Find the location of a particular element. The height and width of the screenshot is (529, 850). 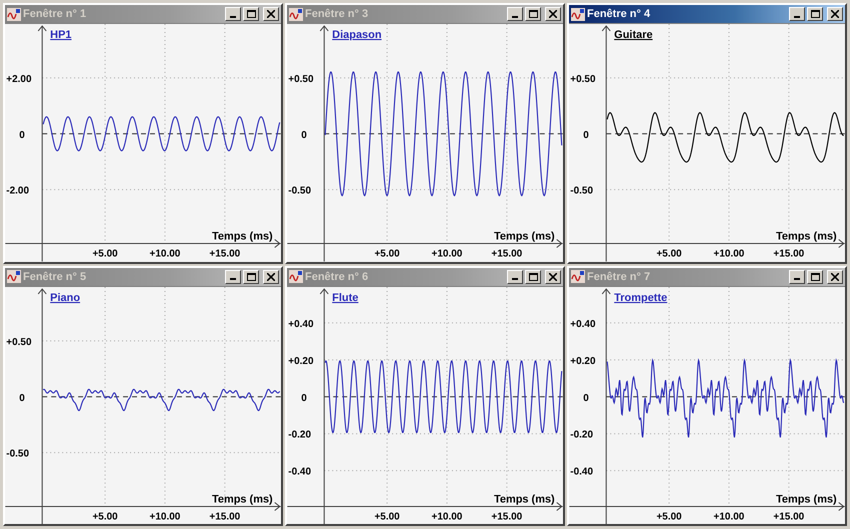

signal-name: Trompette is located at coordinates (641, 297).